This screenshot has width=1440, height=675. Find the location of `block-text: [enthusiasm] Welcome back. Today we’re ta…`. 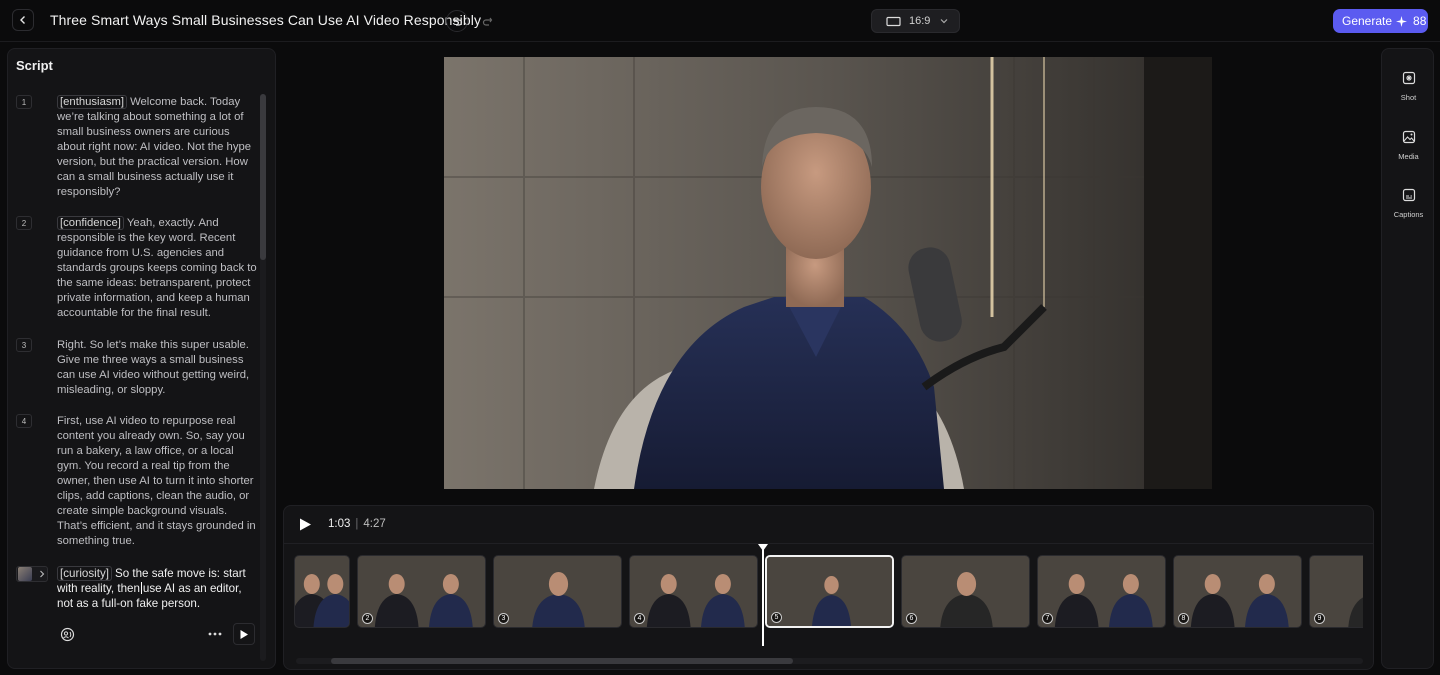

block-text: [enthusiasm] Welcome back. Today we’re ta… is located at coordinates (157, 147).